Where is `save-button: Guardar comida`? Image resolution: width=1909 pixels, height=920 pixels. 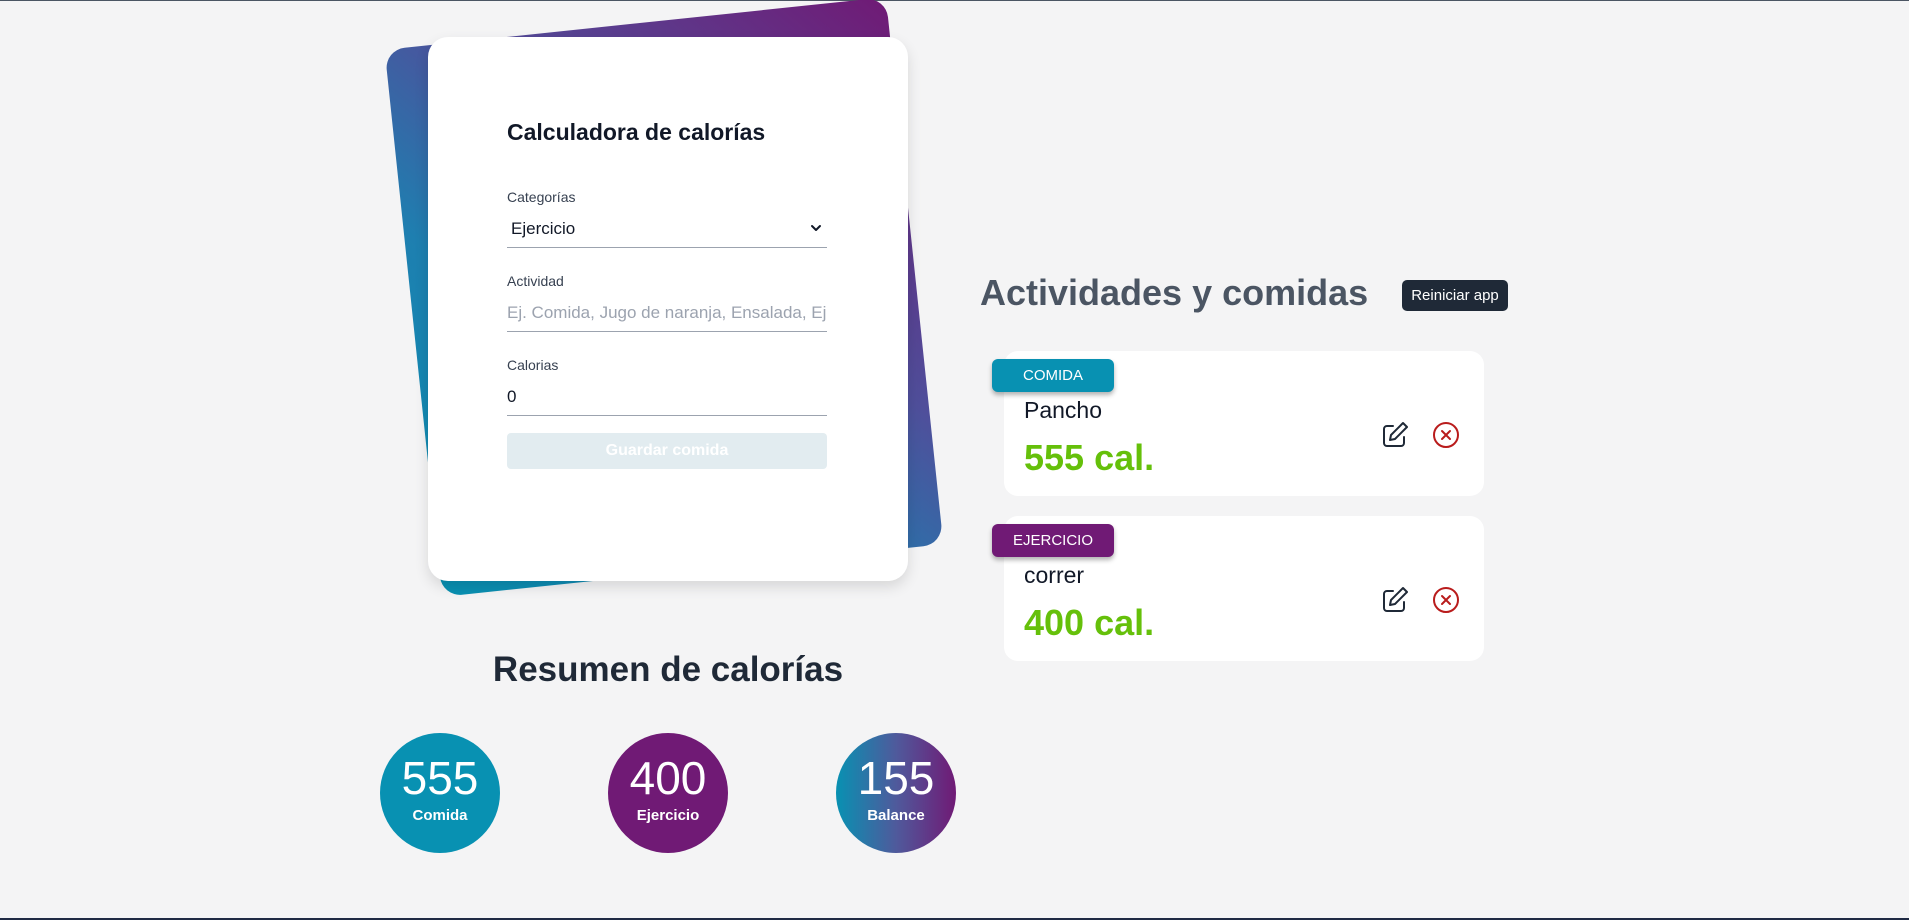 save-button: Guardar comida is located at coordinates (667, 451).